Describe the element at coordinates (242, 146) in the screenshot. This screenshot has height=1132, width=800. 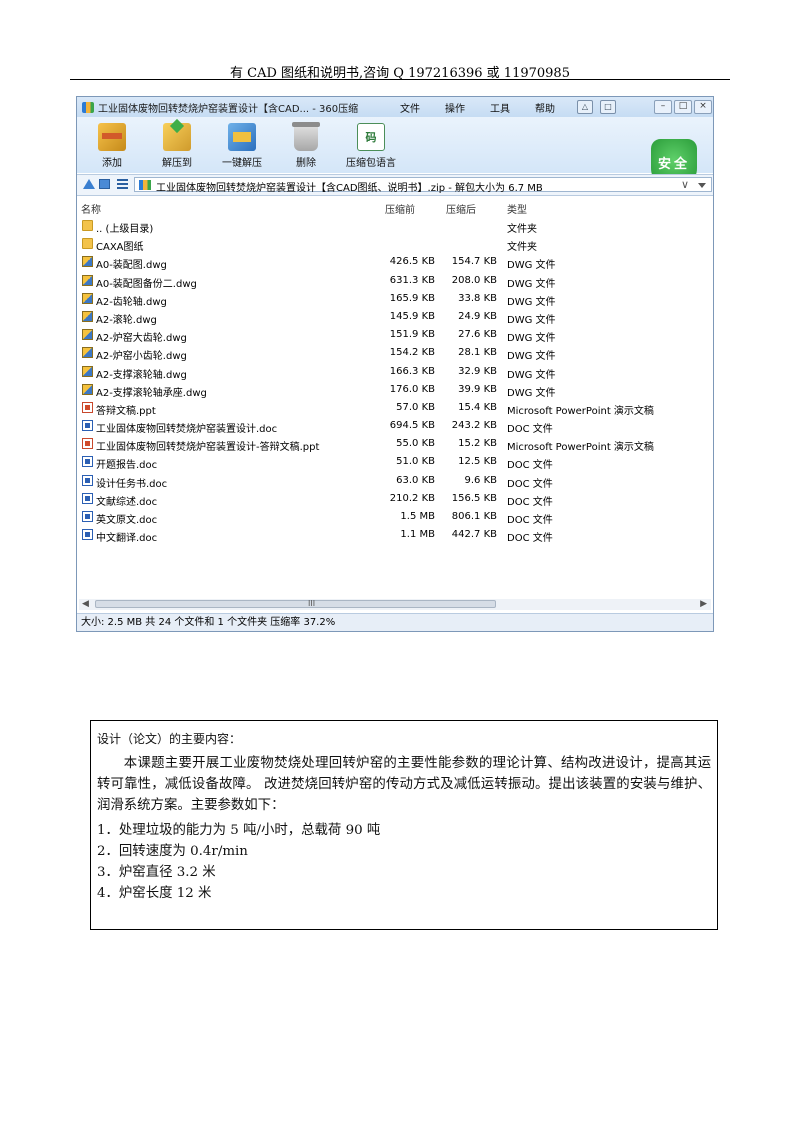
I see `one-click-extract-button: 一键解压` at that location.